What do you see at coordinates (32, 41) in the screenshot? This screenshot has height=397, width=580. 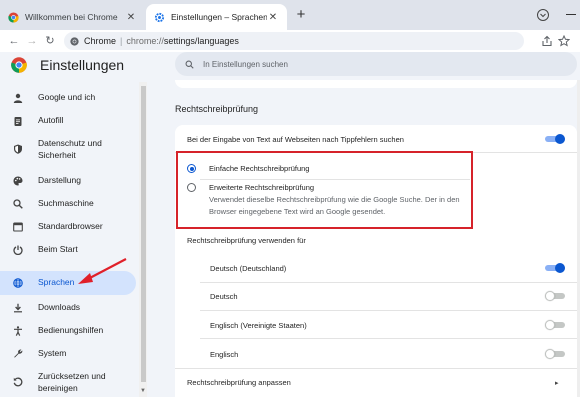 I see `forward-button: →` at bounding box center [32, 41].